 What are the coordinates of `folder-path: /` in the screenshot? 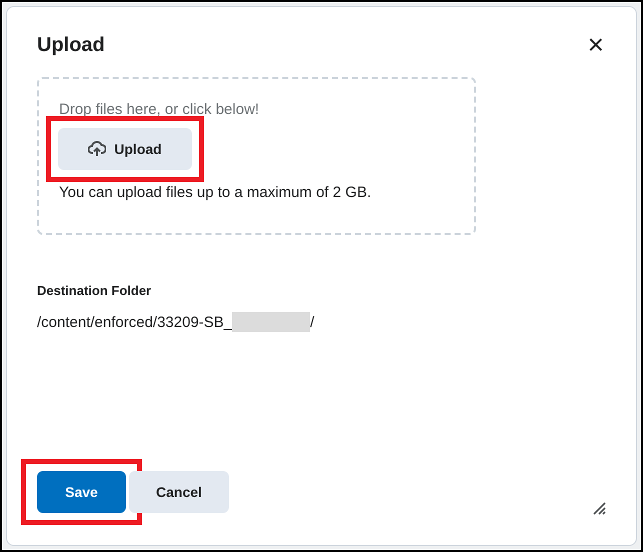 It's located at (312, 322).